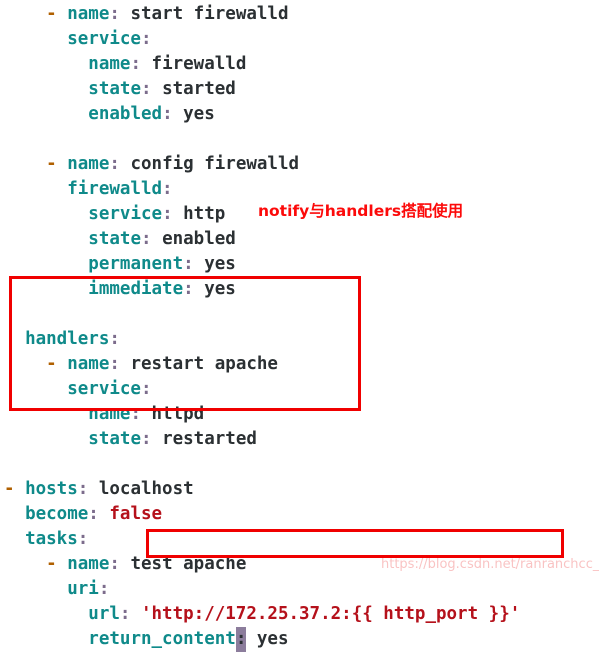 The height and width of the screenshot is (652, 599). I want to click on yaml-value: false, so click(136, 514).